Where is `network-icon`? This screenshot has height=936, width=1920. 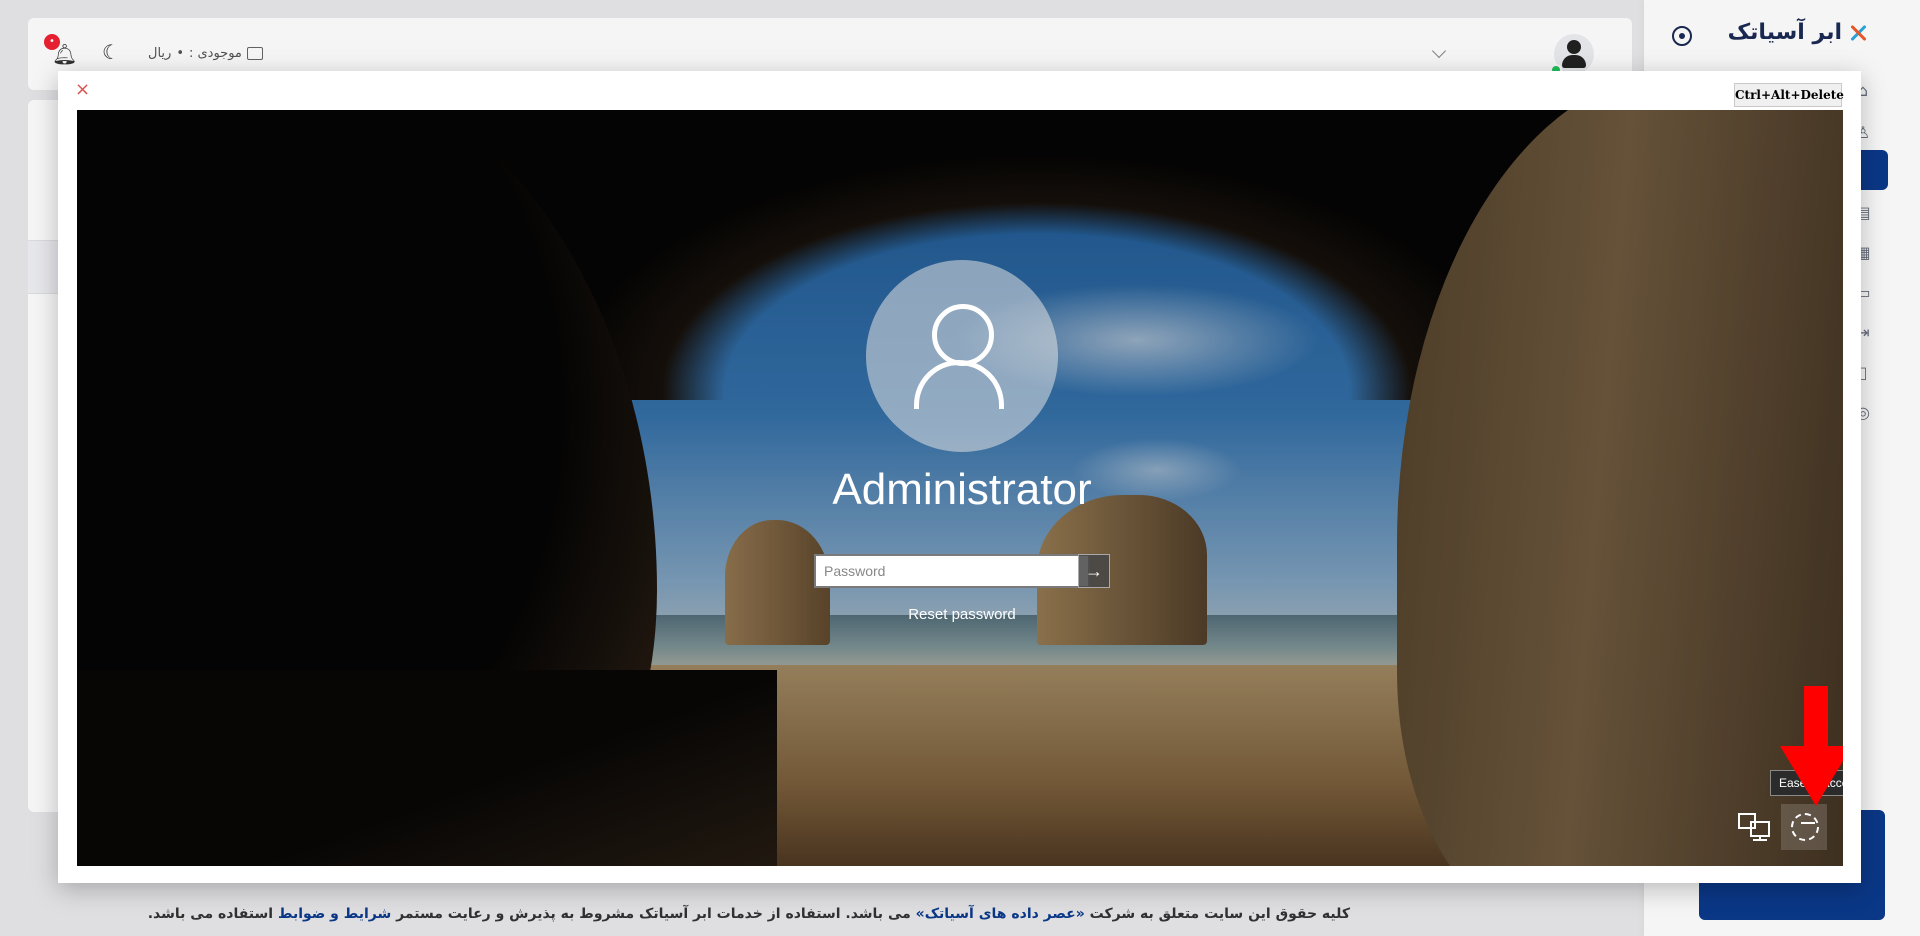
network-icon is located at coordinates (1755, 827).